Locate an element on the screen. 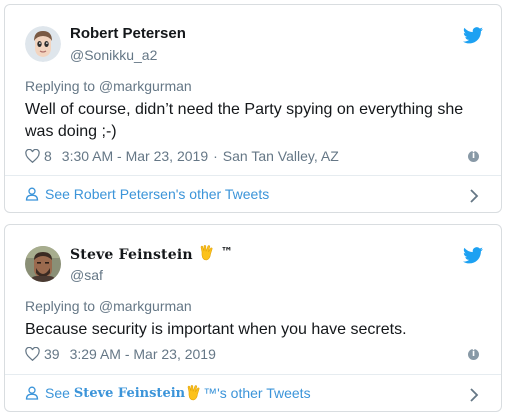 This screenshot has height=418, width=508. timestamp: 3:30 AM - Mar 23, 2019 is located at coordinates (135, 156).